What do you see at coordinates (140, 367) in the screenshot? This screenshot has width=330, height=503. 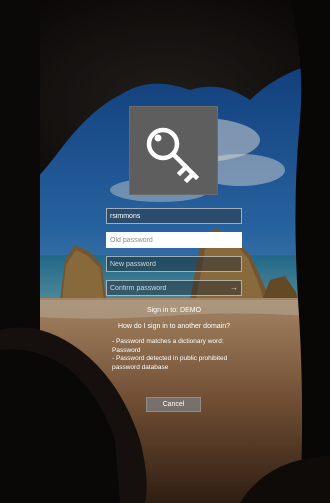 I see `error-line: password database` at bounding box center [140, 367].